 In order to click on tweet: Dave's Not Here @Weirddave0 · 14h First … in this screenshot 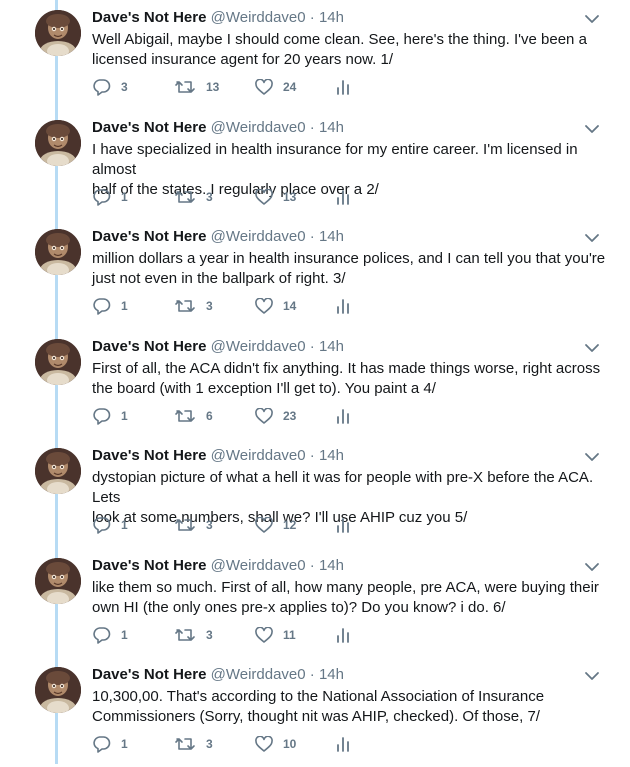, I will do `click(315, 384)`.